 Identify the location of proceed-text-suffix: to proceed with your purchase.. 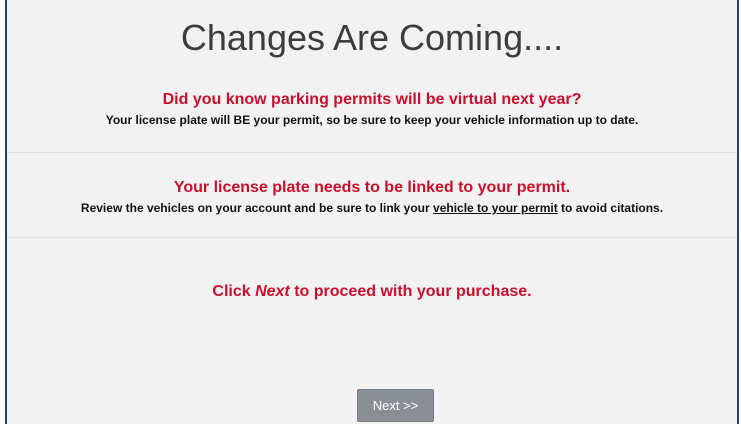
(410, 291).